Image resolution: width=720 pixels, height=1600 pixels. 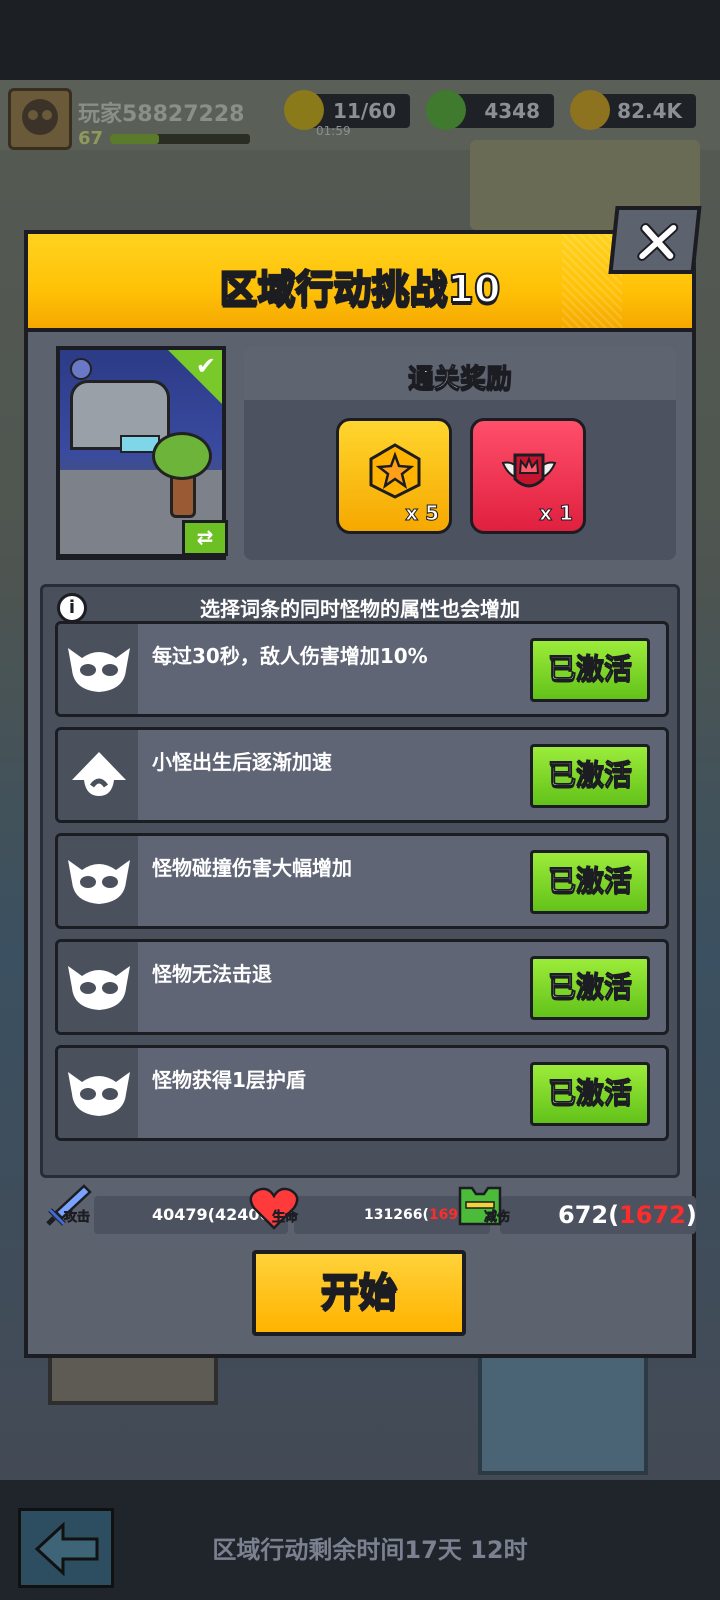 I want to click on modifier-text: 小怪出生后逐渐加速, so click(x=242, y=762).